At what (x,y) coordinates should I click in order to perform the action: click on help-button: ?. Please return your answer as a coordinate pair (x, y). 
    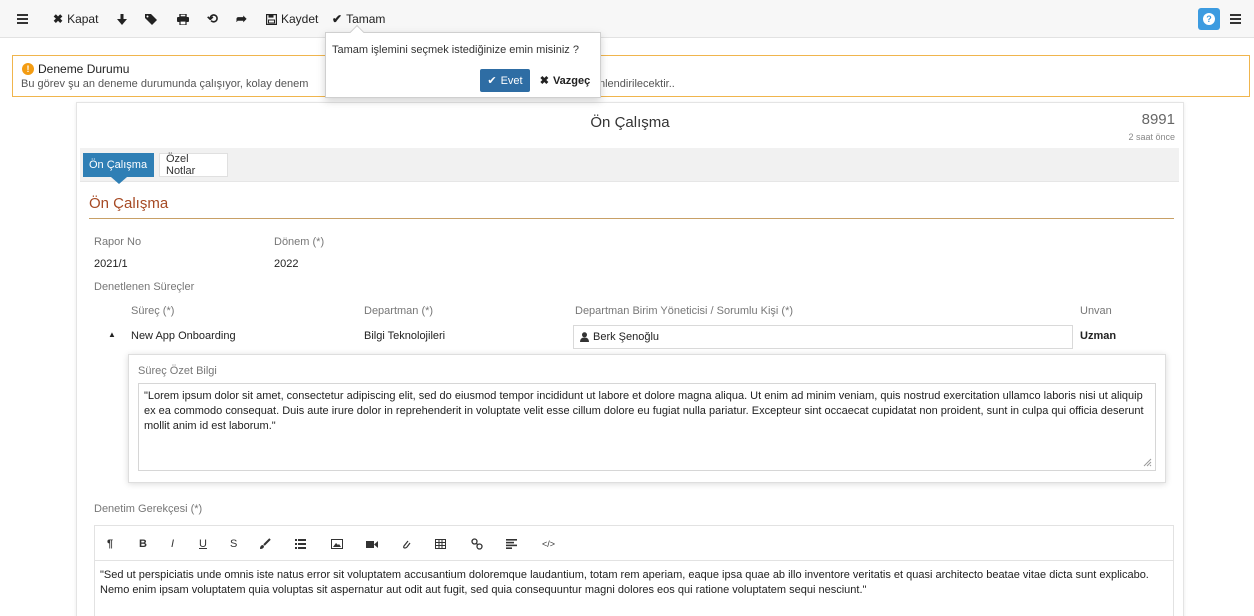
    Looking at the image, I should click on (1209, 19).